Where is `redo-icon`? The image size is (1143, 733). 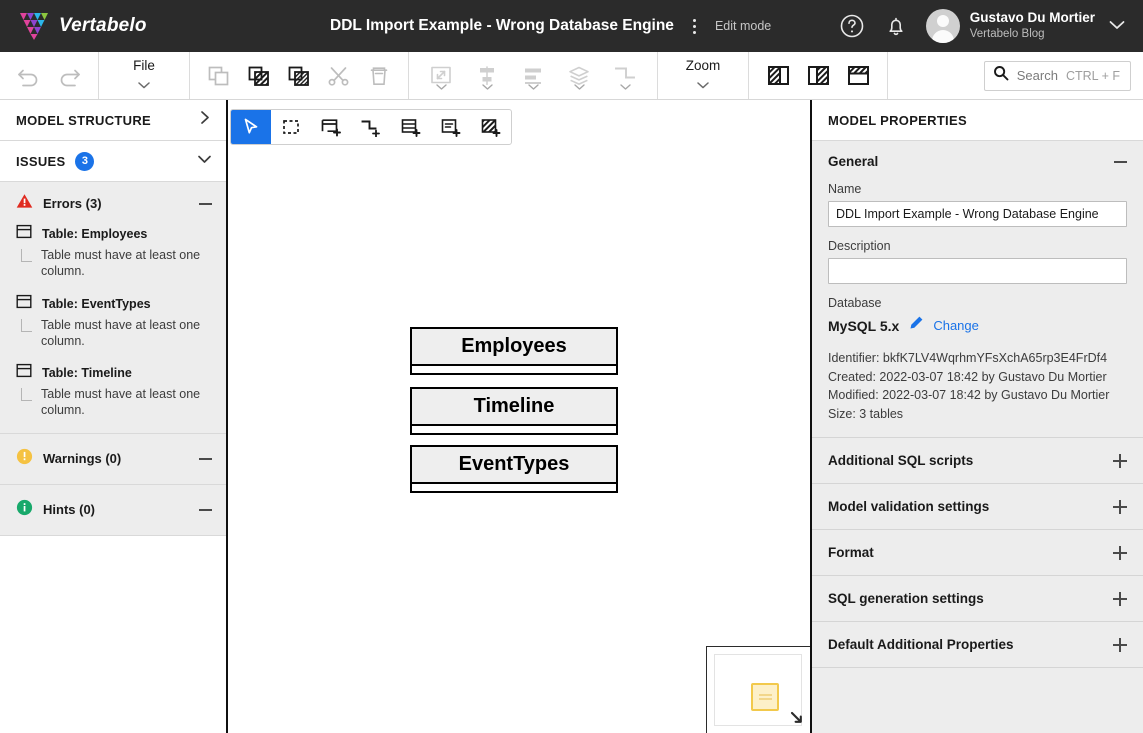 redo-icon is located at coordinates (69, 76).